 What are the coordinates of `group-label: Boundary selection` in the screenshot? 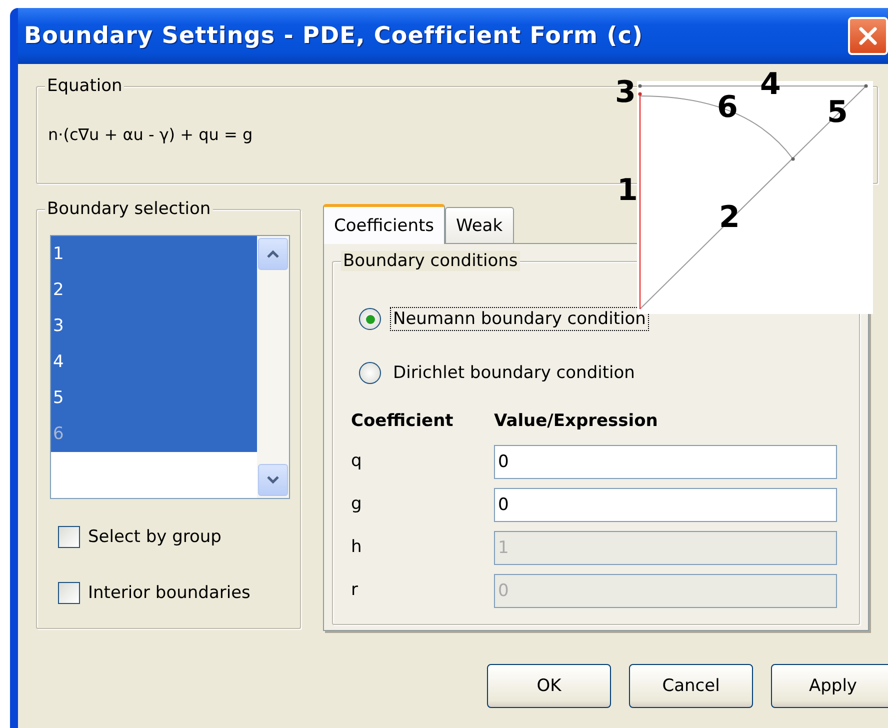 It's located at (129, 209).